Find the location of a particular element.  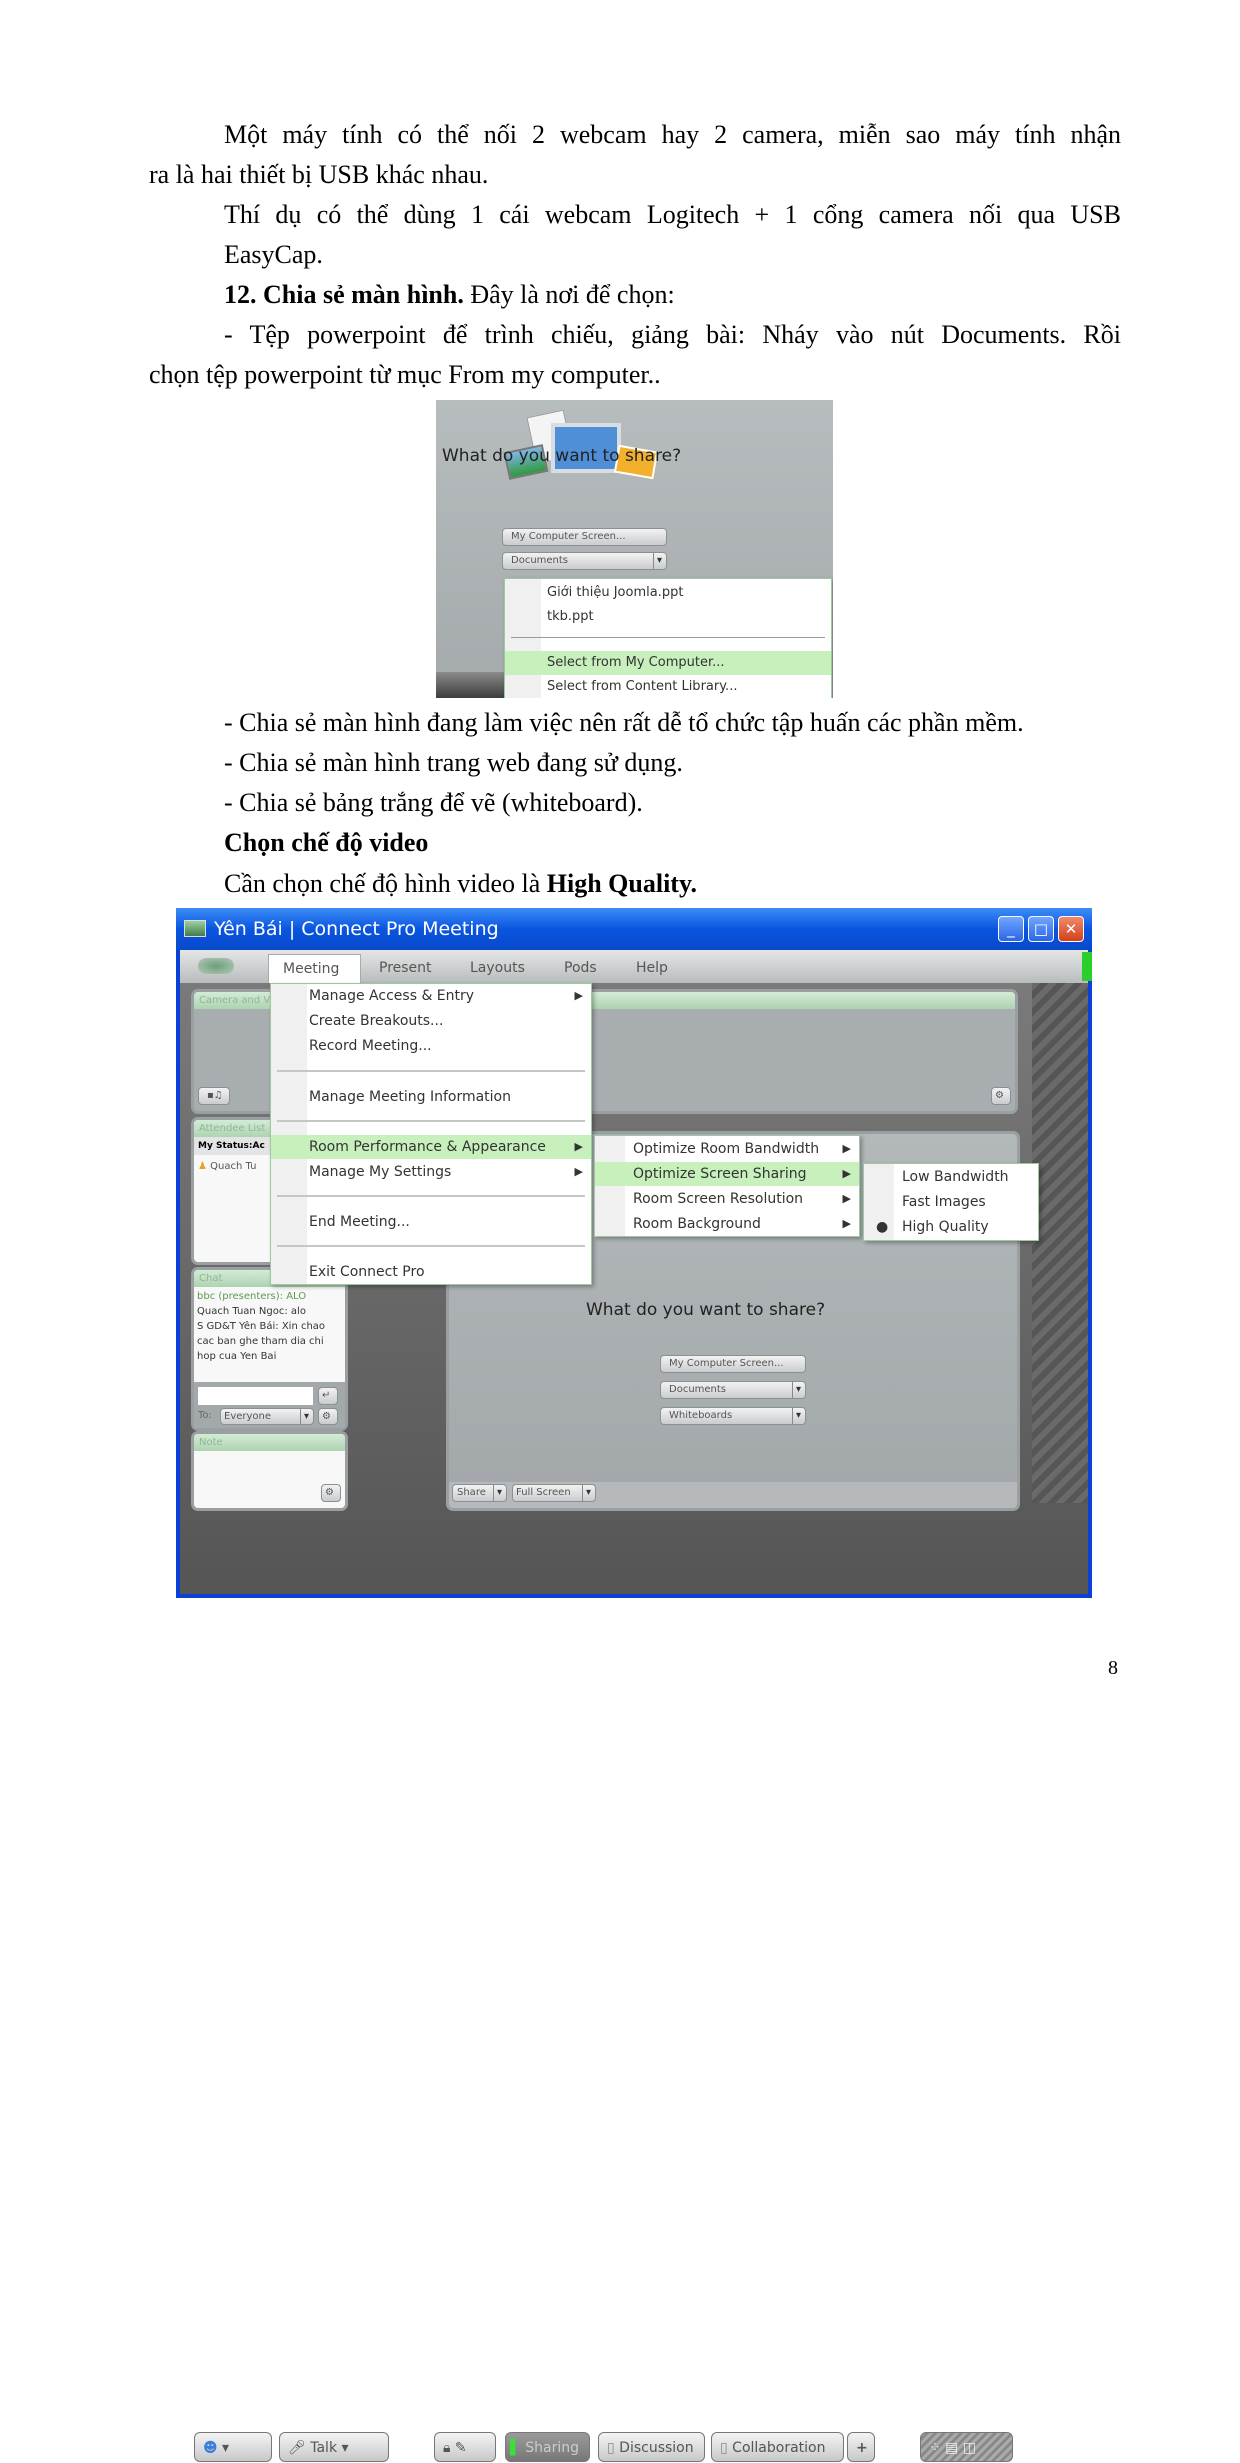

menu-present: Present is located at coordinates (405, 968).